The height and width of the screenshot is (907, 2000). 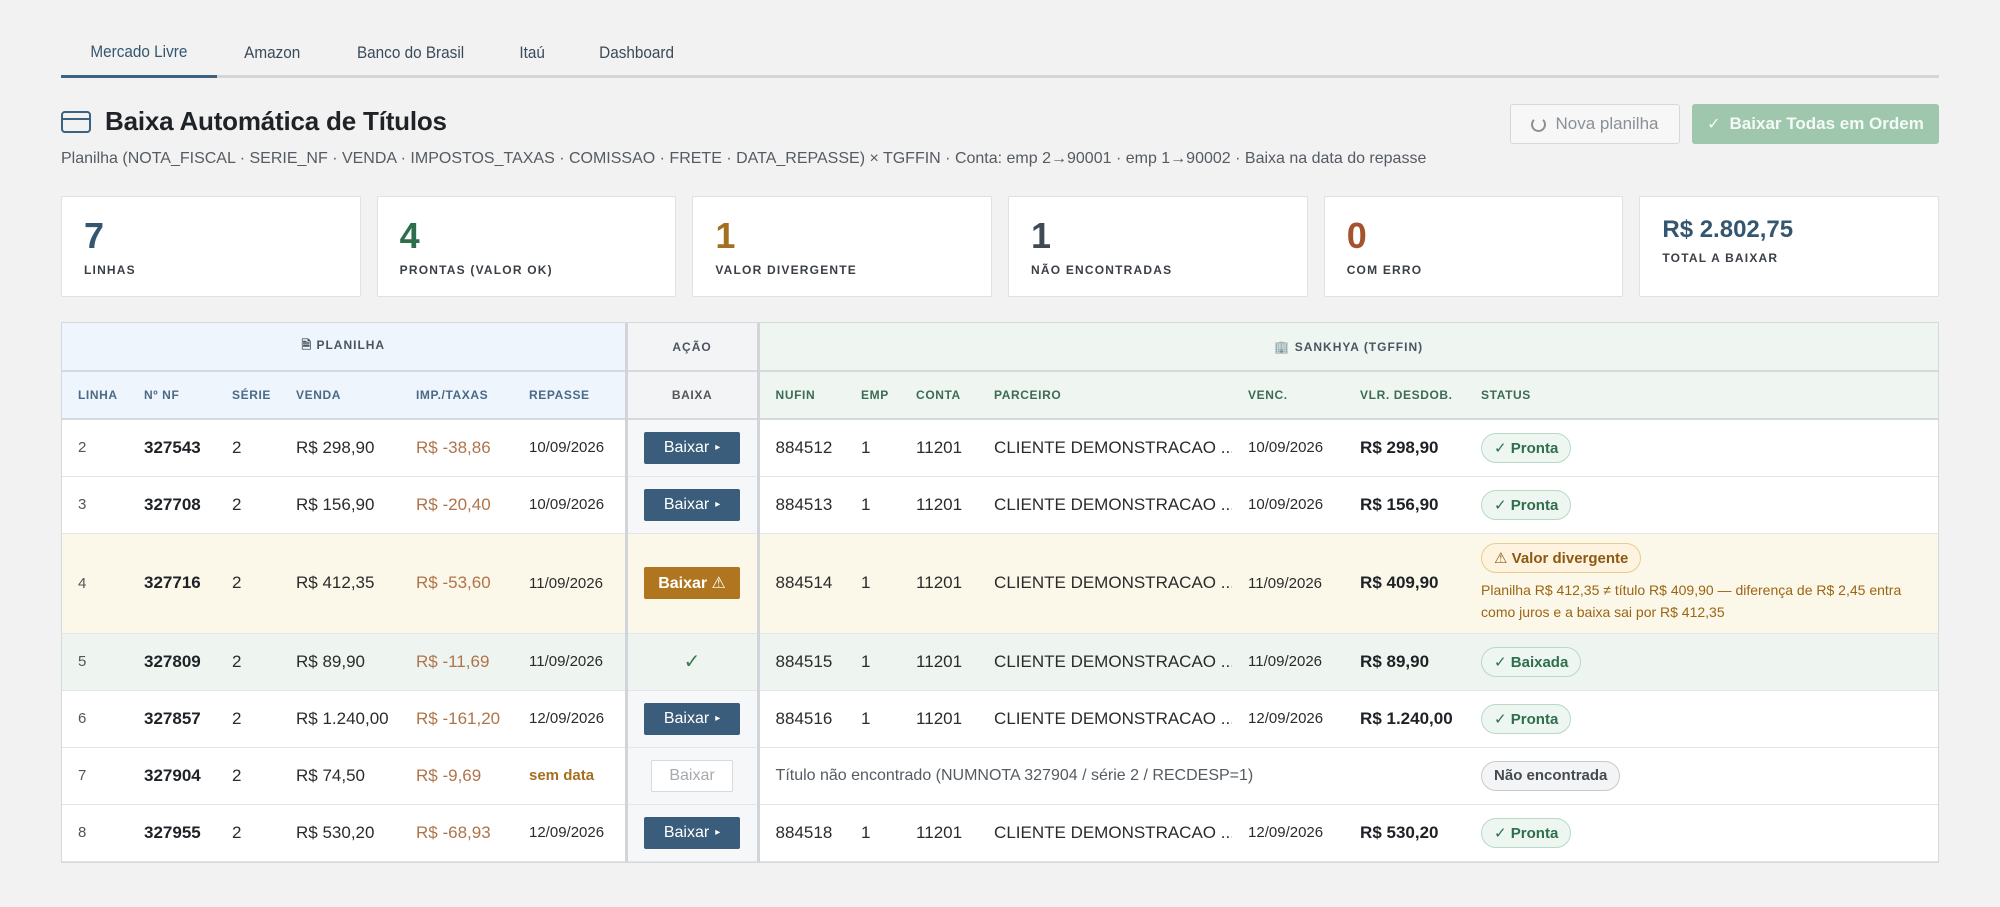 I want to click on group-sankhya: 🏢 SANKHYA (TGFFIN), so click(x=1348, y=347).